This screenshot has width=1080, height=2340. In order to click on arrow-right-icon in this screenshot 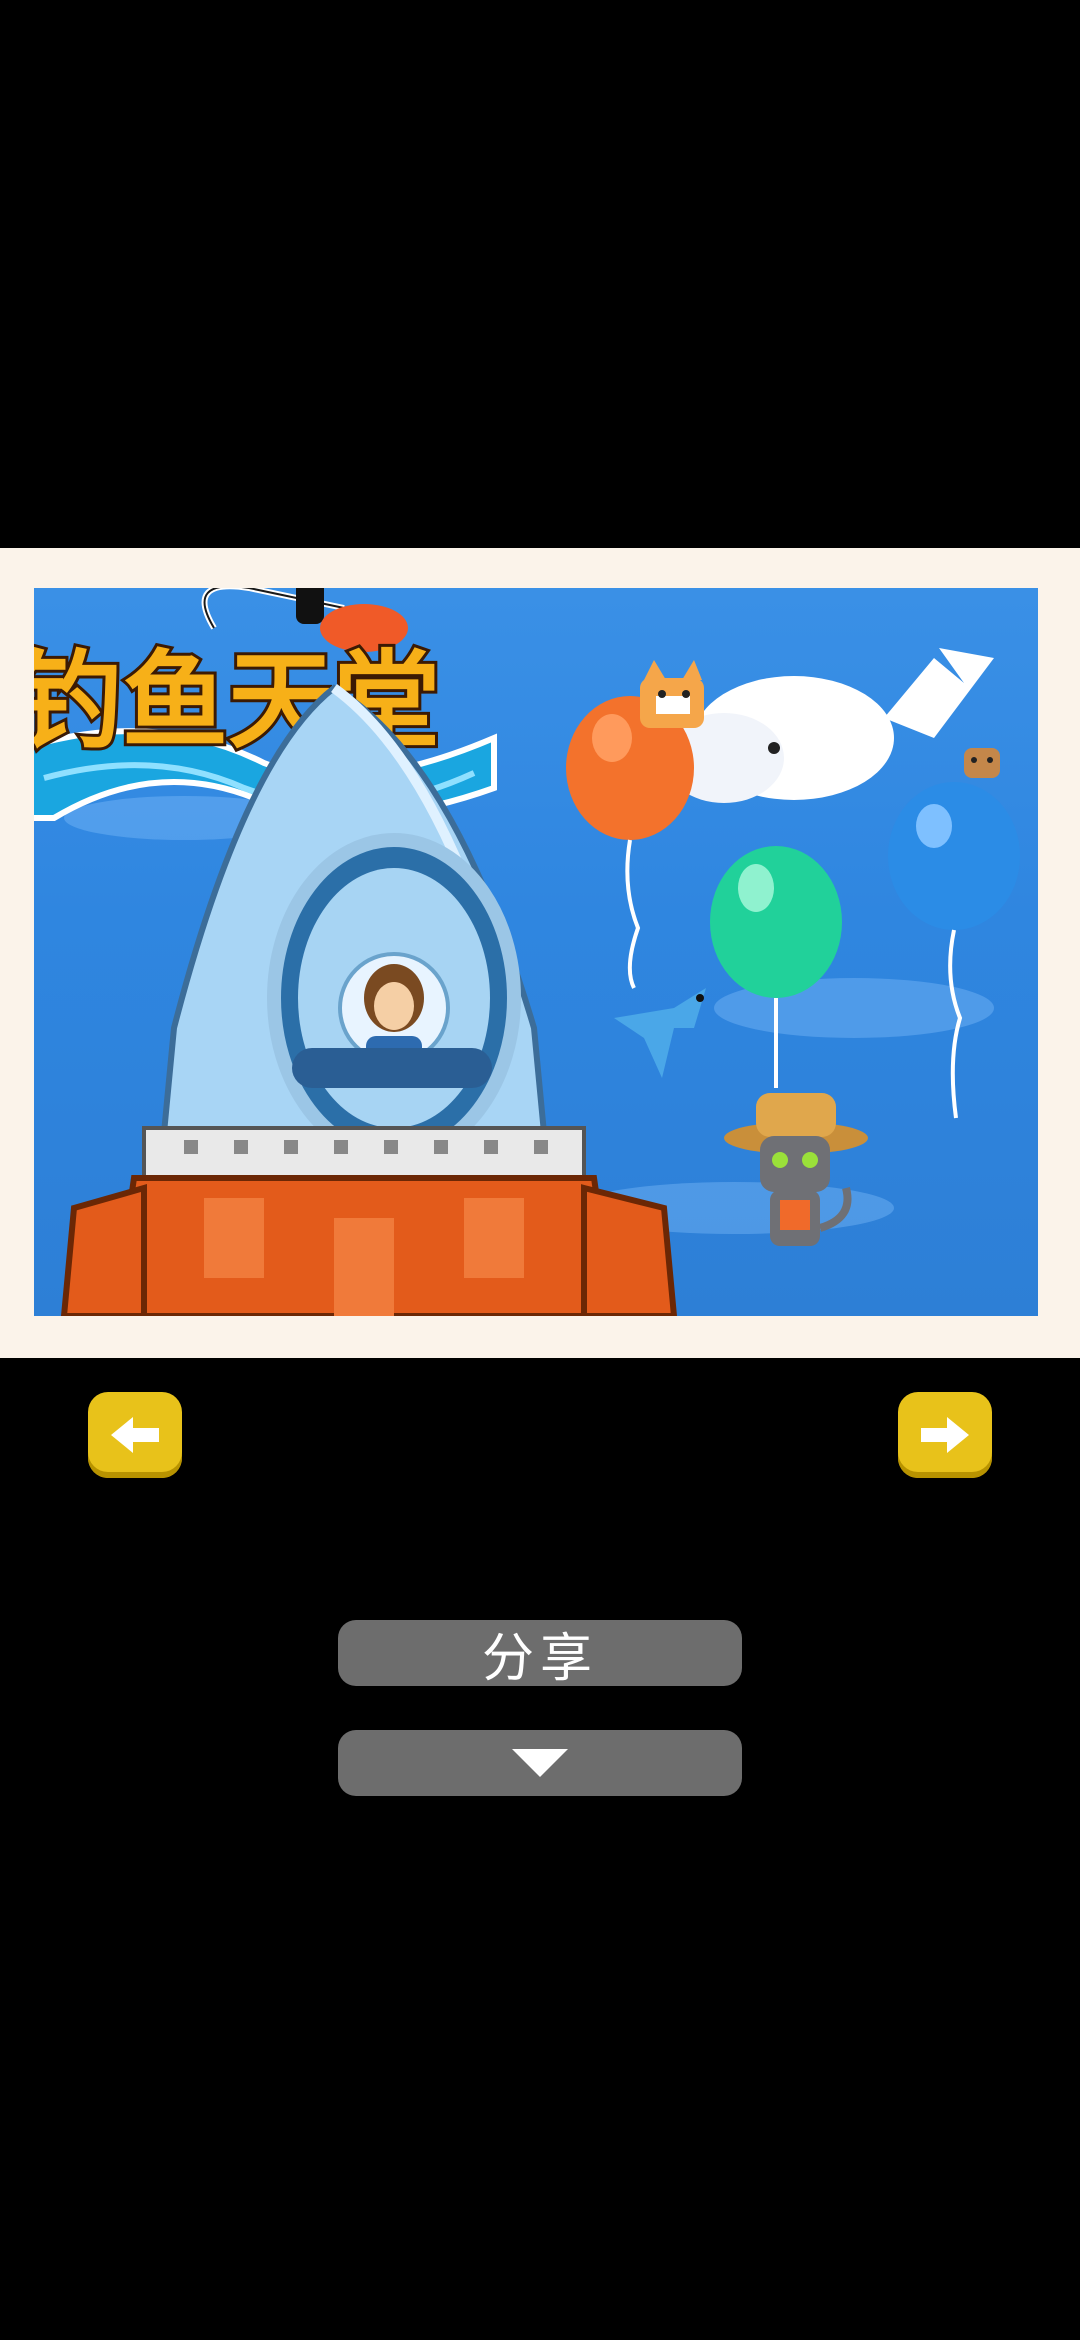, I will do `click(945, 1435)`.